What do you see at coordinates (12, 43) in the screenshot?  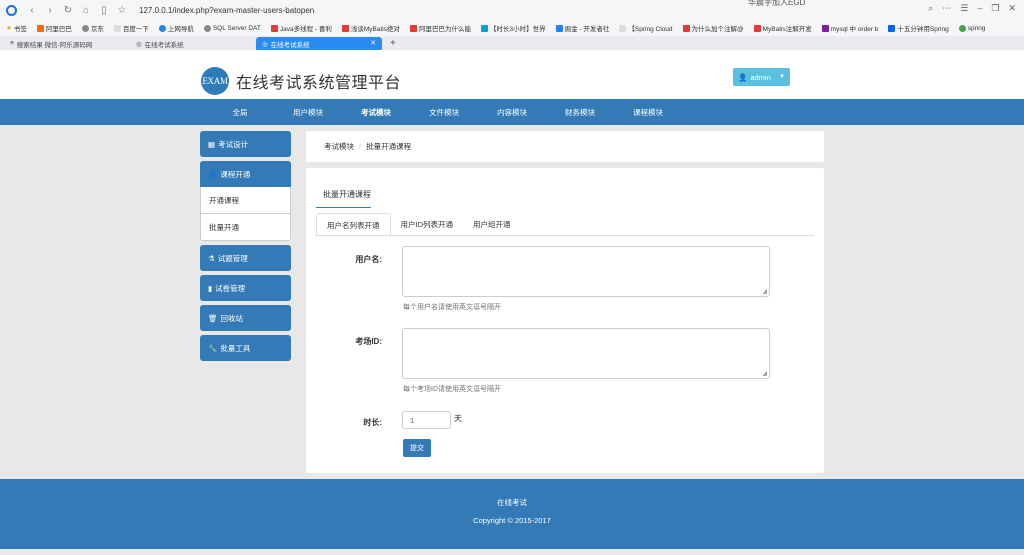 I see `page-icon: ≡` at bounding box center [12, 43].